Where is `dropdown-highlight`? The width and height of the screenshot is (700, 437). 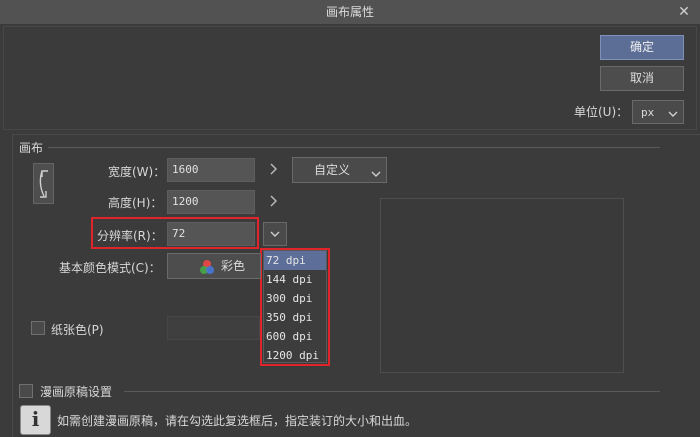 dropdown-highlight is located at coordinates (295, 307).